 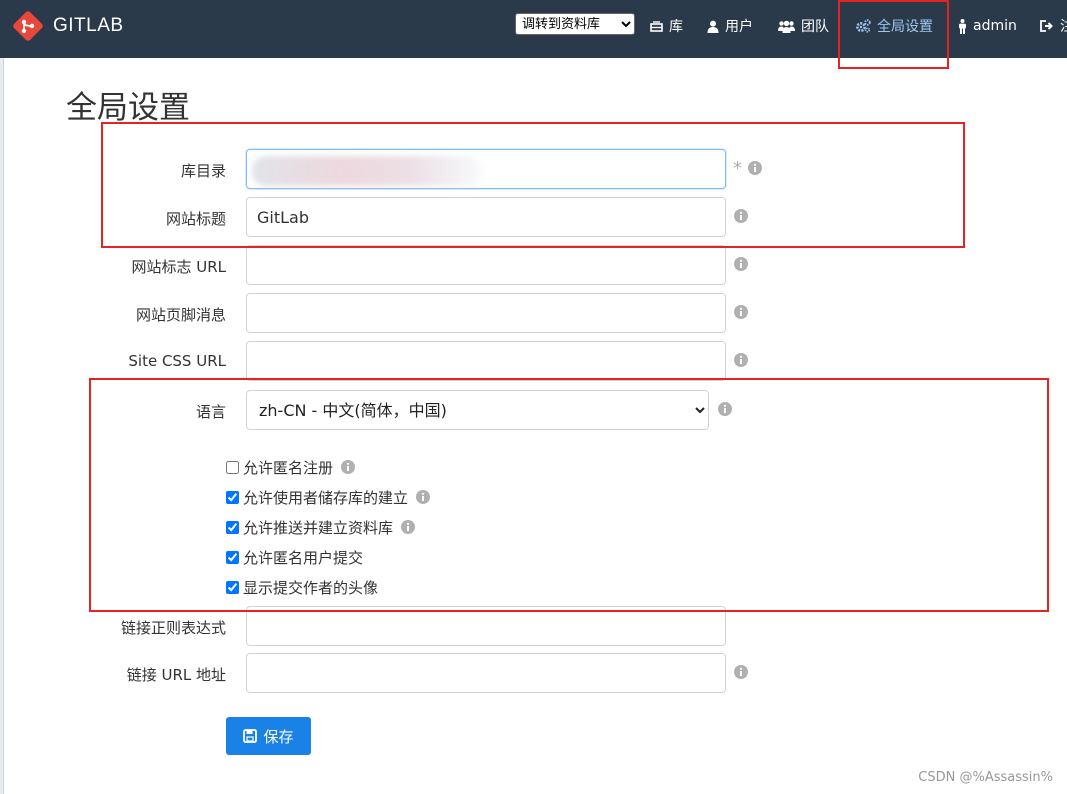 What do you see at coordinates (1046, 26) in the screenshot?
I see `sign-out-icon` at bounding box center [1046, 26].